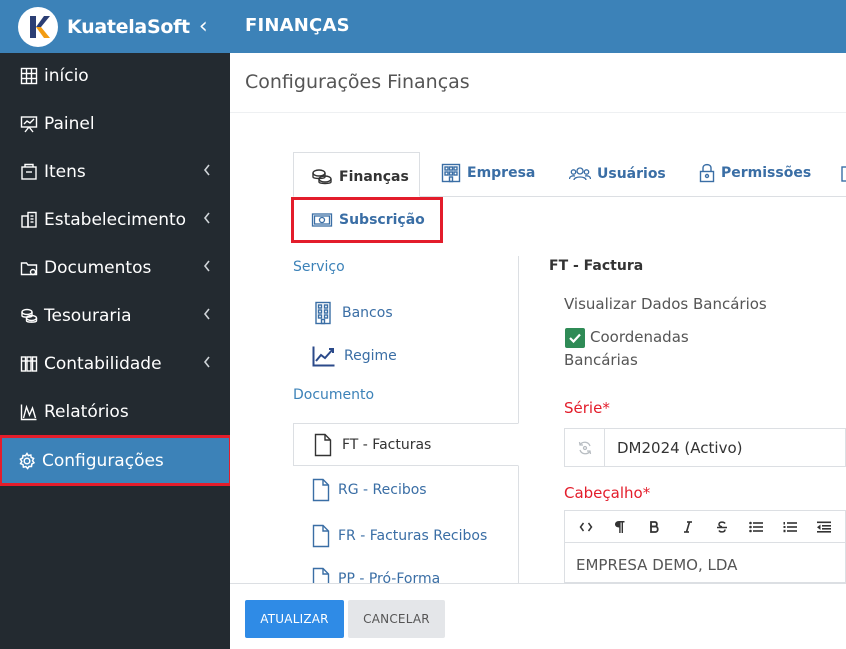  I want to click on menu-item-label: Regime, so click(370, 356).